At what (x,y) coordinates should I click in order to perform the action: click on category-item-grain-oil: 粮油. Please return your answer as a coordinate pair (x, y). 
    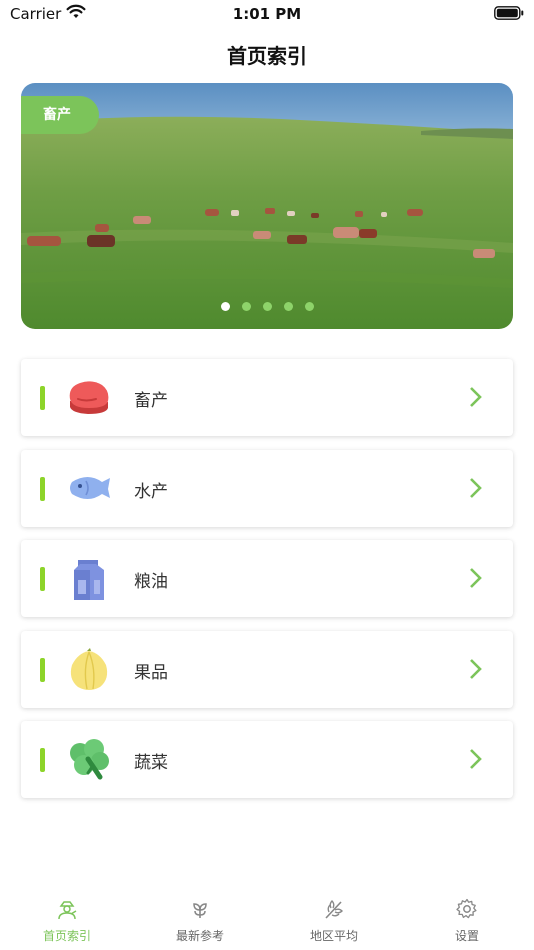
    Looking at the image, I should click on (267, 578).